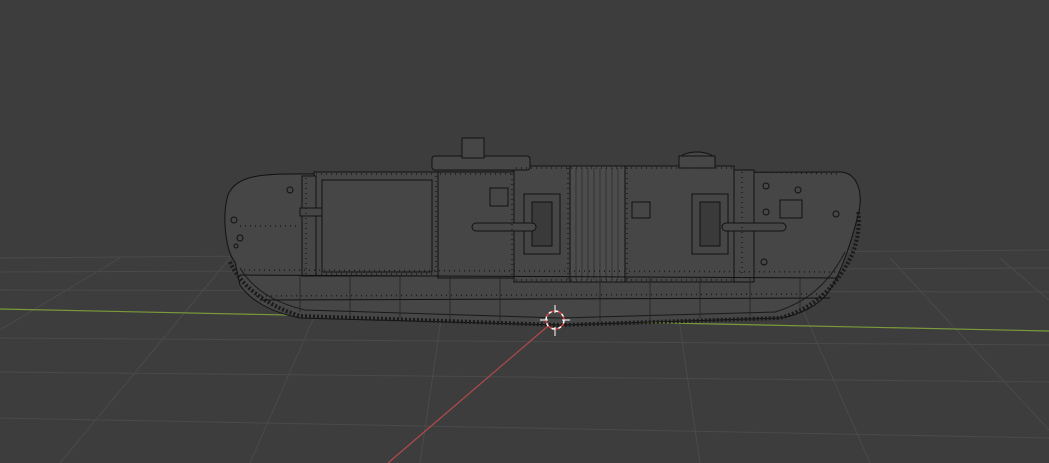 This screenshot has height=463, width=1049. What do you see at coordinates (473, 148) in the screenshot?
I see `top-hatch-cupola` at bounding box center [473, 148].